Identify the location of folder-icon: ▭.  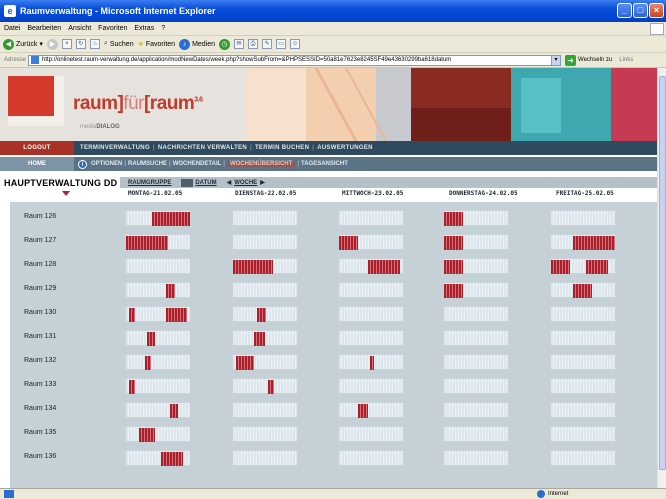
(281, 44).